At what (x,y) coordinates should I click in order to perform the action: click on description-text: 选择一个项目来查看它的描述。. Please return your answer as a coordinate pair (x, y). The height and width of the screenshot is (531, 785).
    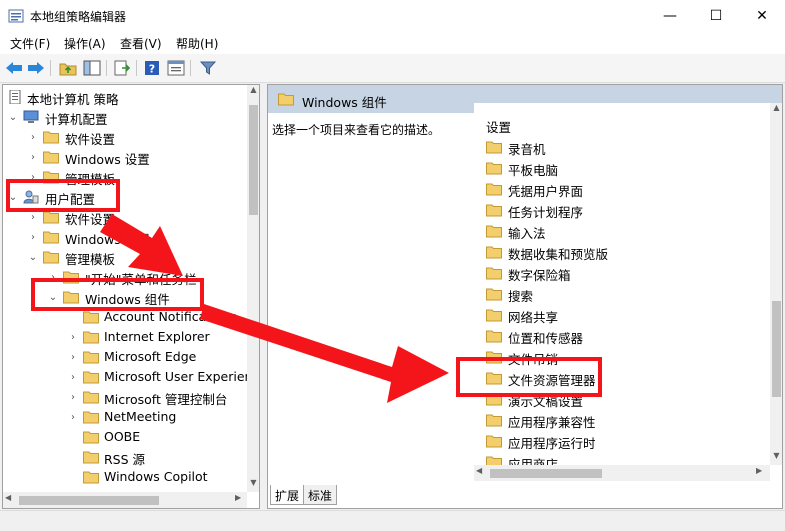
    Looking at the image, I should click on (356, 130).